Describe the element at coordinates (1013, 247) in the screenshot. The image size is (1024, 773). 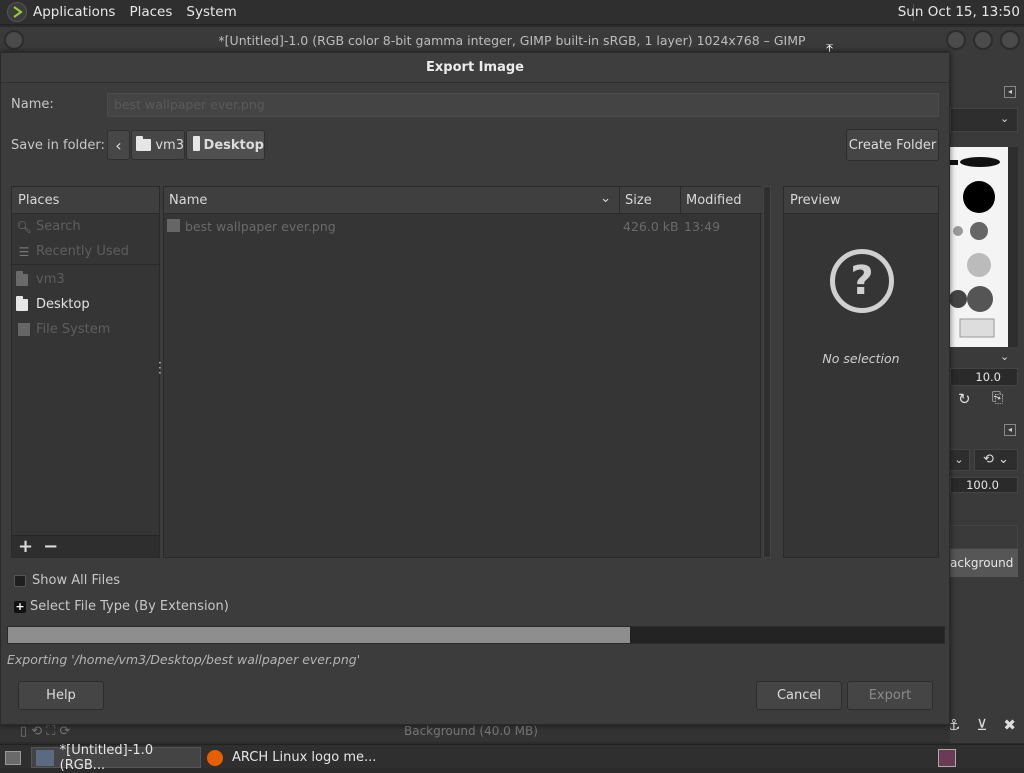
I see `brush-scrollbar` at that location.